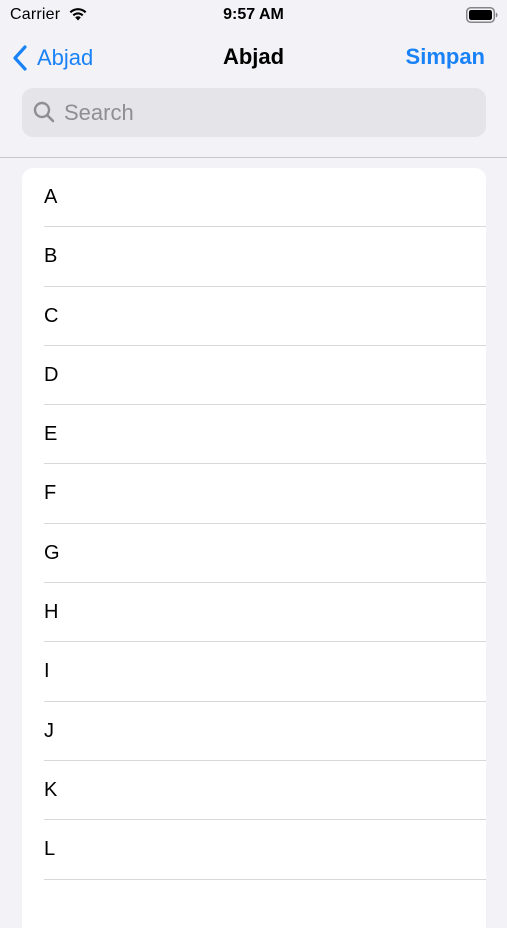  I want to click on list-item-label: G, so click(52, 552).